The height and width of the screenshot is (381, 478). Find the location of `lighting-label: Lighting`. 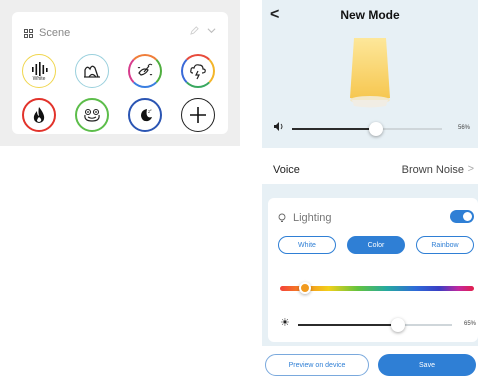

lighting-label: Lighting is located at coordinates (312, 218).